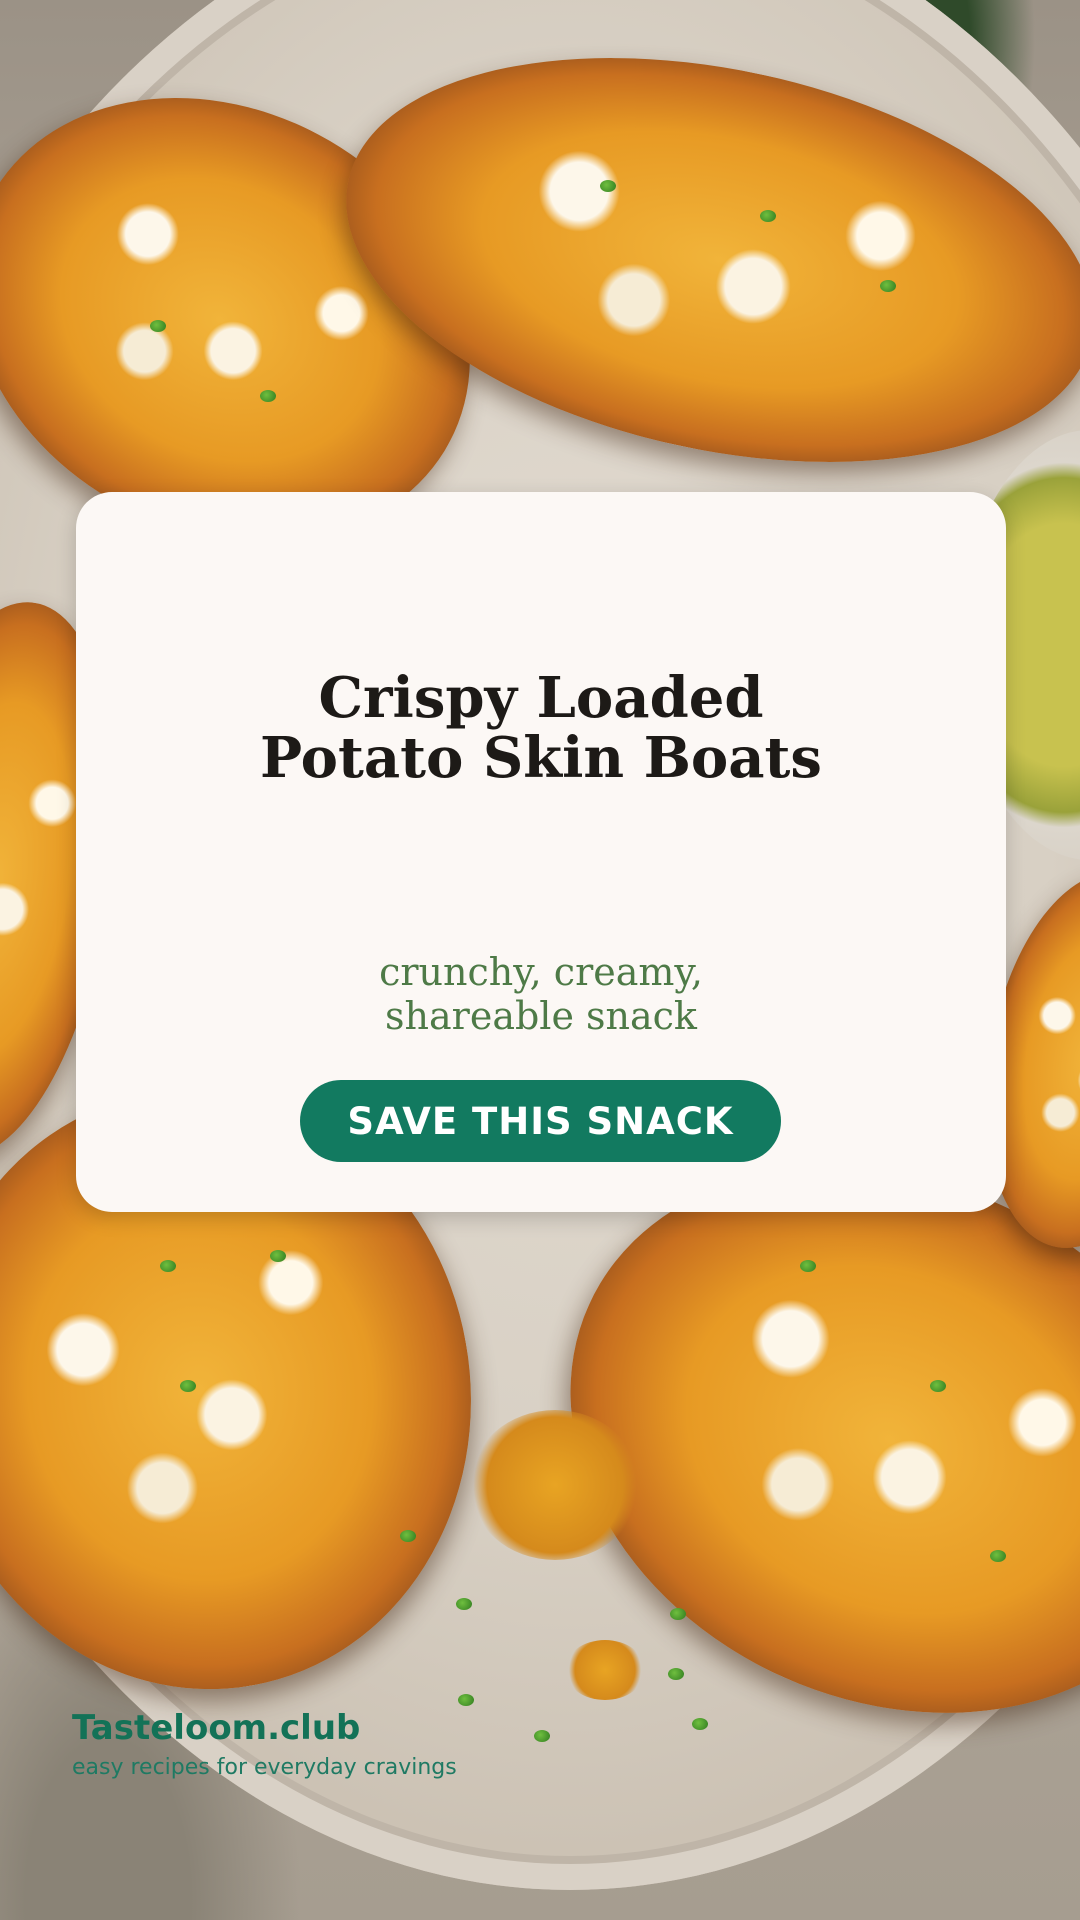  I want to click on recipe-subtitle-line2: shareable snack, so click(541, 1016).